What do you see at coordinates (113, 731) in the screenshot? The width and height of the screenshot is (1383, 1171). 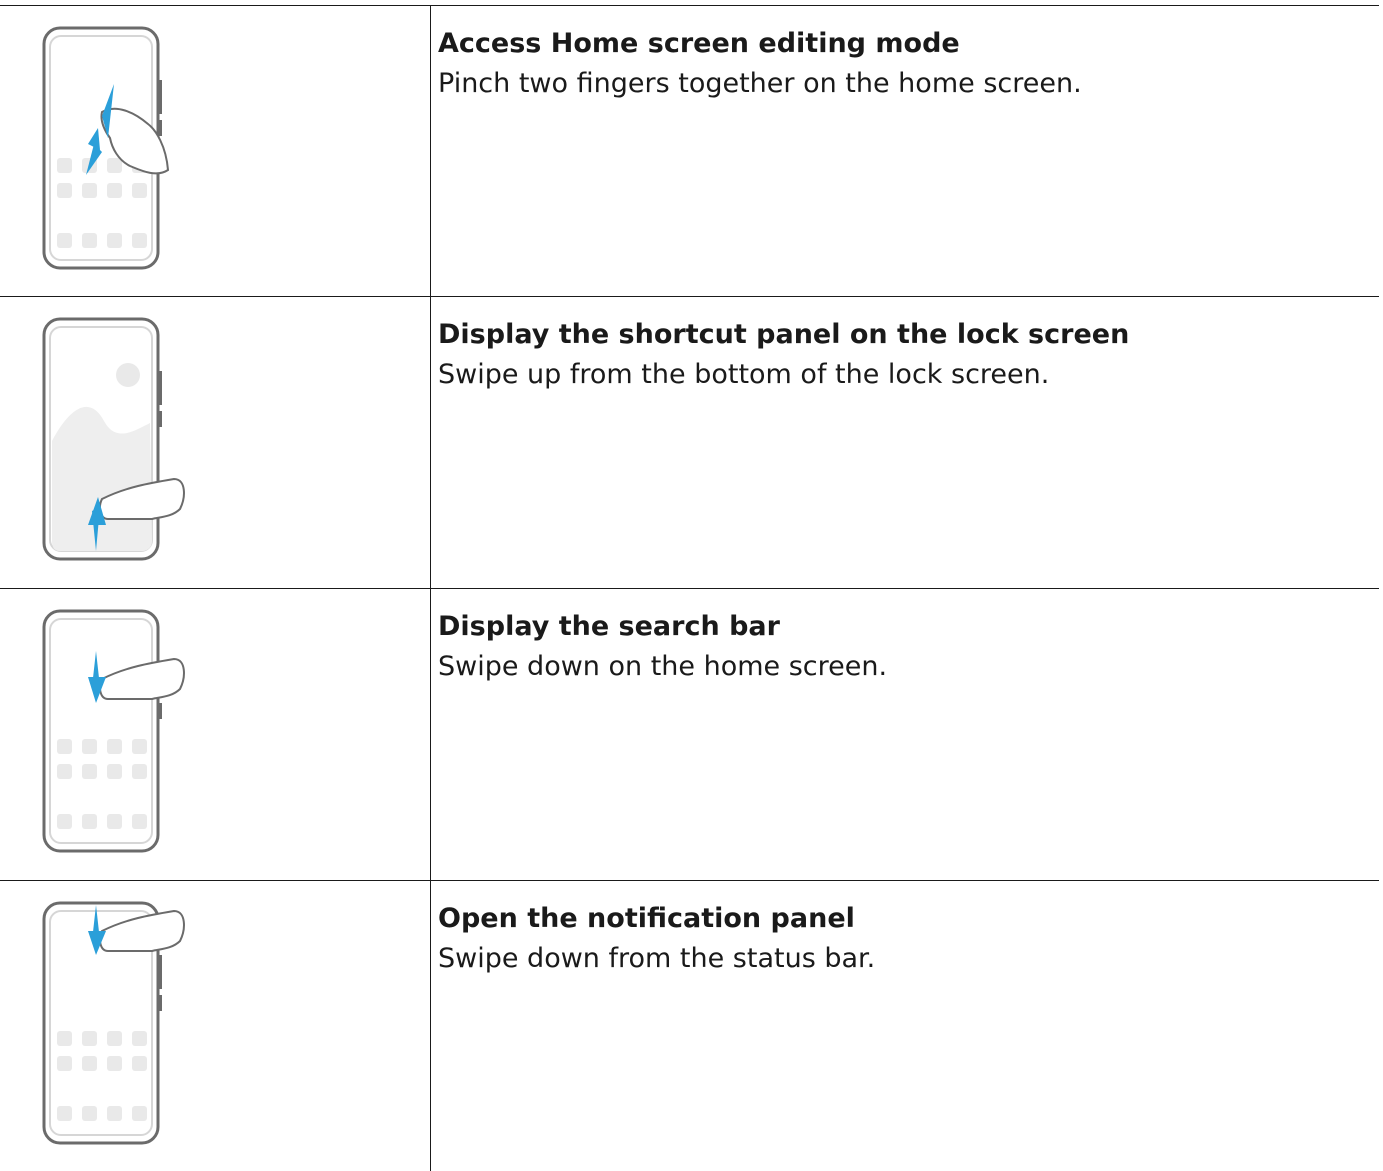 I see `swipe-down-middle-gesture-icon` at bounding box center [113, 731].